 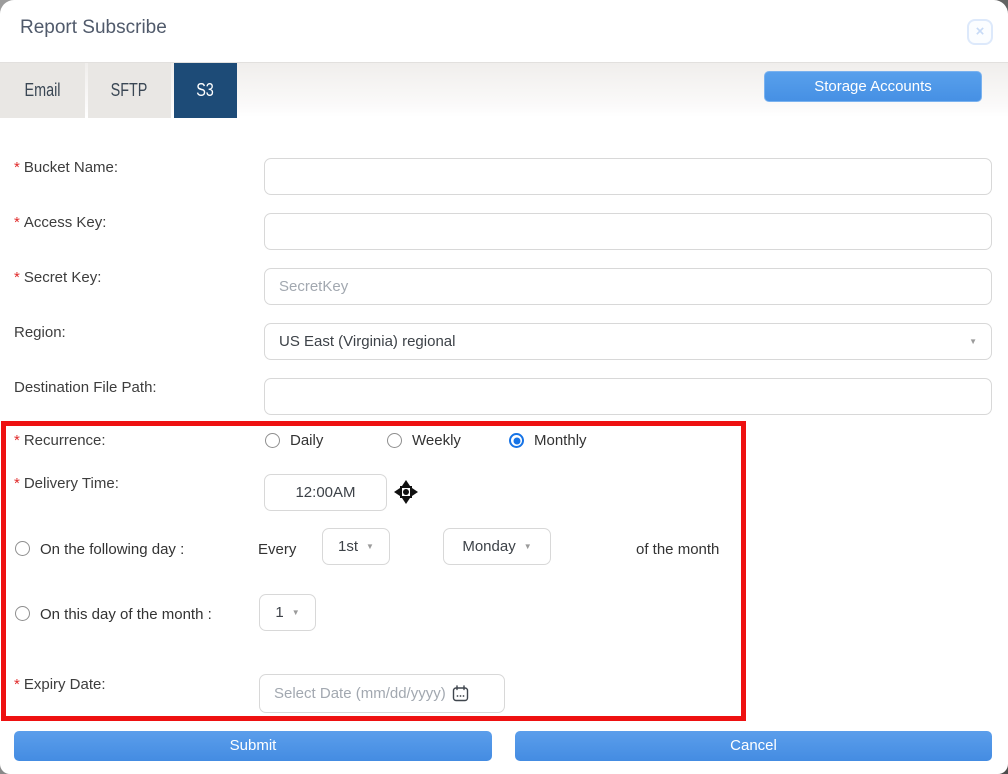 What do you see at coordinates (628, 341) in the screenshot?
I see `region-select: US East (Virginia) regional ▼` at bounding box center [628, 341].